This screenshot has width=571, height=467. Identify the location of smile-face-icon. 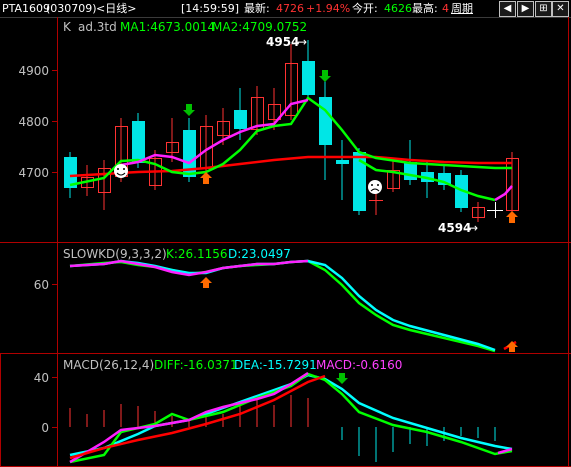
(121, 171).